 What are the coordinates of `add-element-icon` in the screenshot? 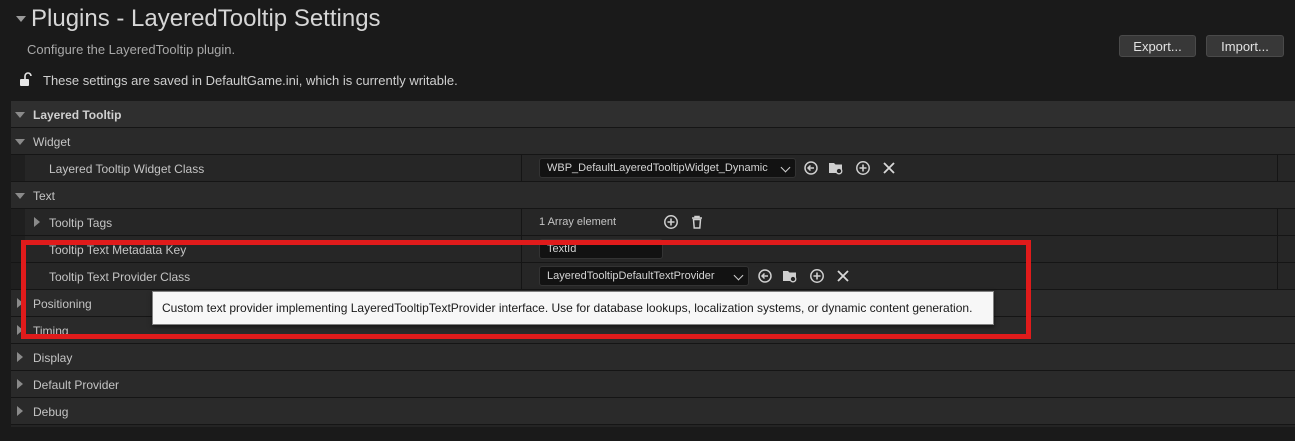 It's located at (671, 222).